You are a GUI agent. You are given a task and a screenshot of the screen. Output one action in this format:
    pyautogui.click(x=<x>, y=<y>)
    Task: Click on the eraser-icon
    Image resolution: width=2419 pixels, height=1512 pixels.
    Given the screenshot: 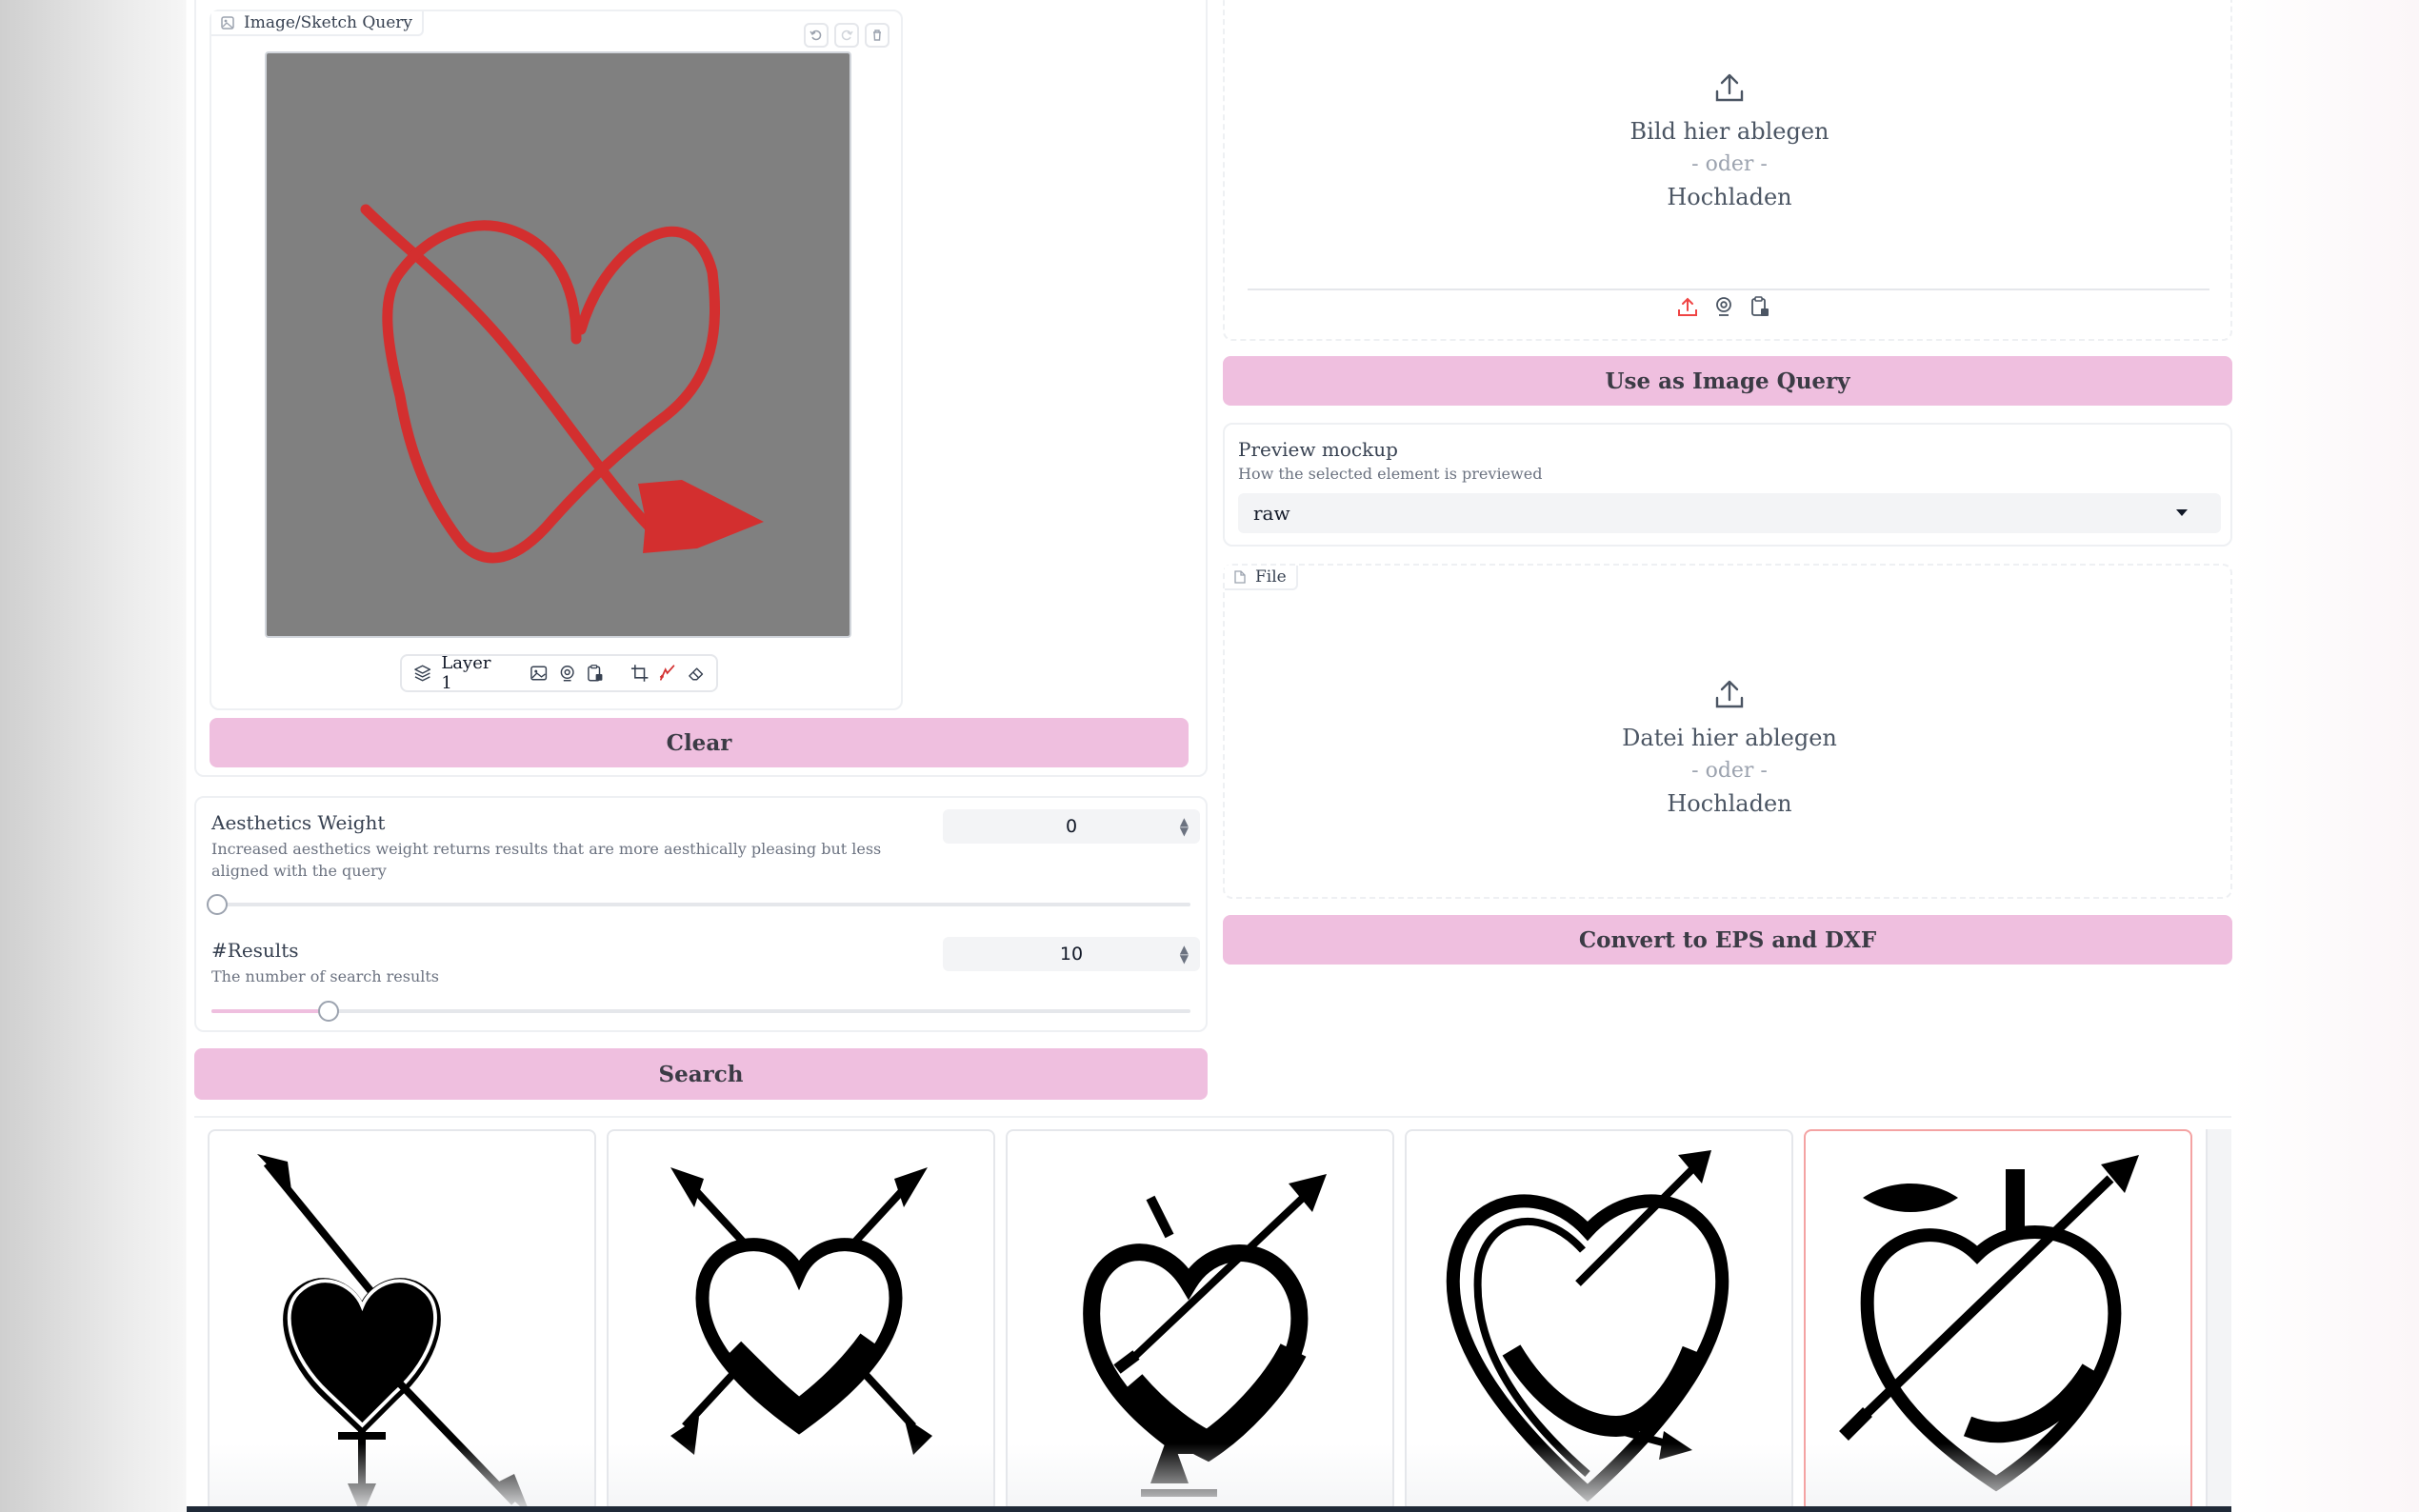 What is the action you would take?
    pyautogui.click(x=696, y=673)
    